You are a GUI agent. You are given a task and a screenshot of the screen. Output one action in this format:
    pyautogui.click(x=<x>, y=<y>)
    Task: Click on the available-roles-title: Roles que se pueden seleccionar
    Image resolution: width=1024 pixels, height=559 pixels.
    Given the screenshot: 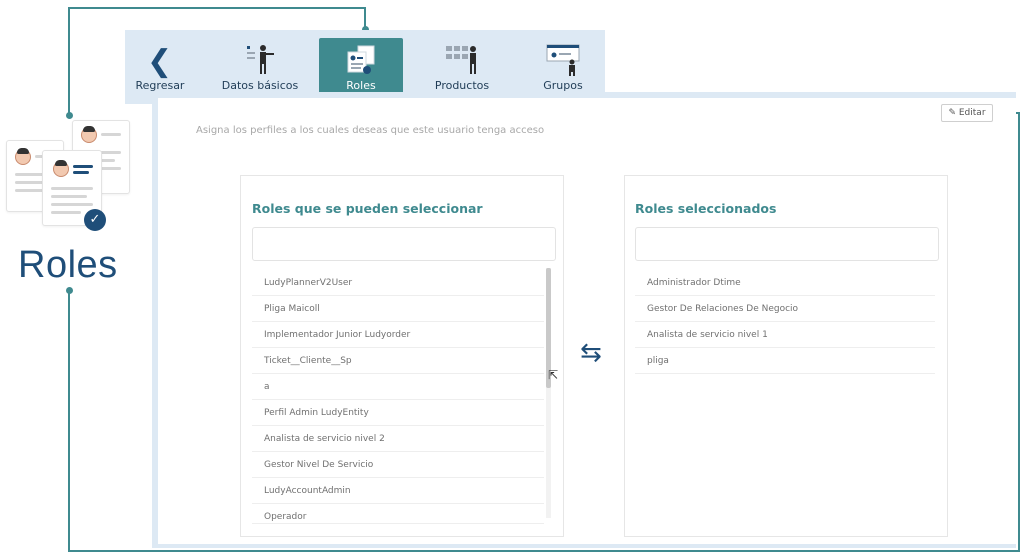 What is the action you would take?
    pyautogui.click(x=367, y=208)
    